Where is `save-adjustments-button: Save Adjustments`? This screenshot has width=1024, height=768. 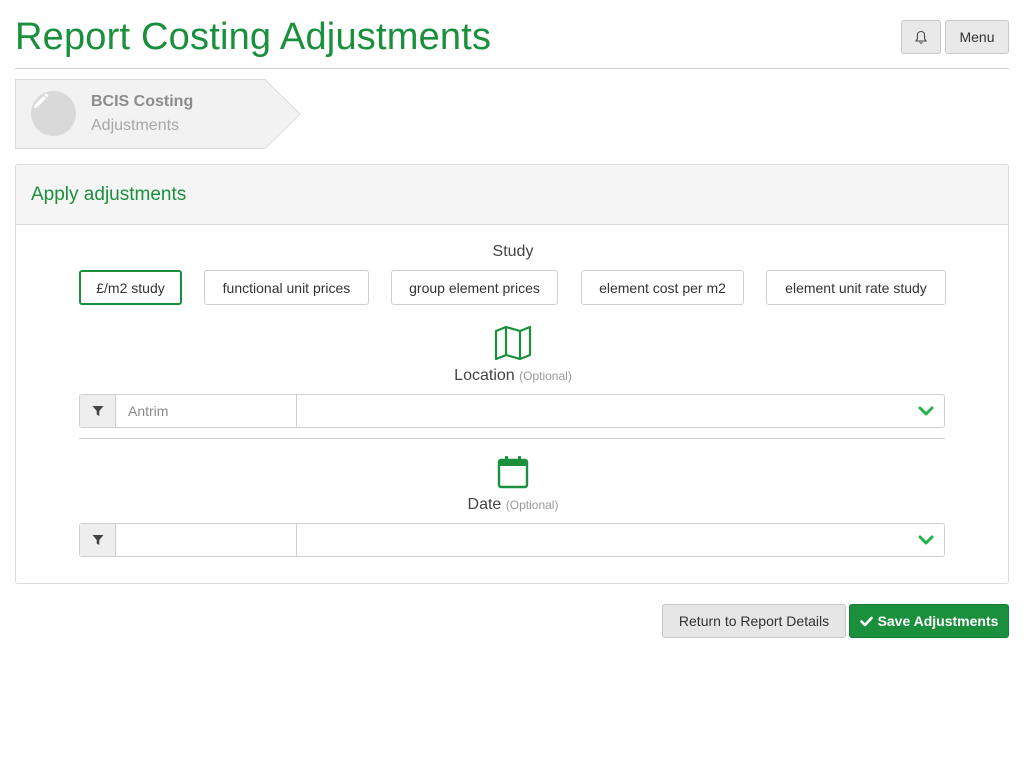 save-adjustments-button: Save Adjustments is located at coordinates (929, 621).